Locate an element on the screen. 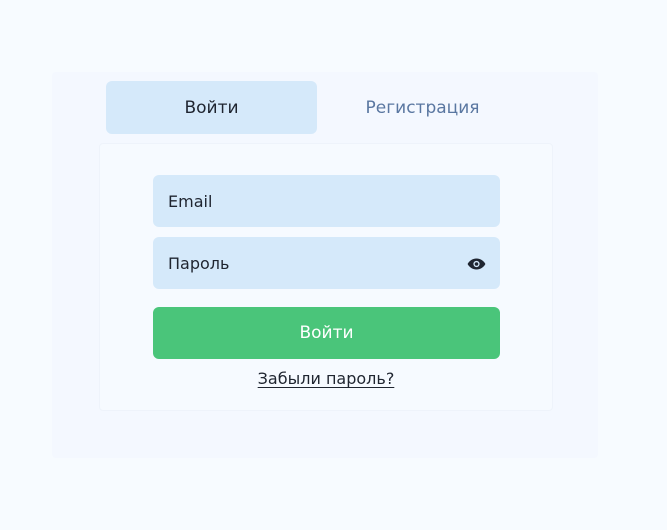 The height and width of the screenshot is (530, 667). tab-register: Регистрация is located at coordinates (422, 107).